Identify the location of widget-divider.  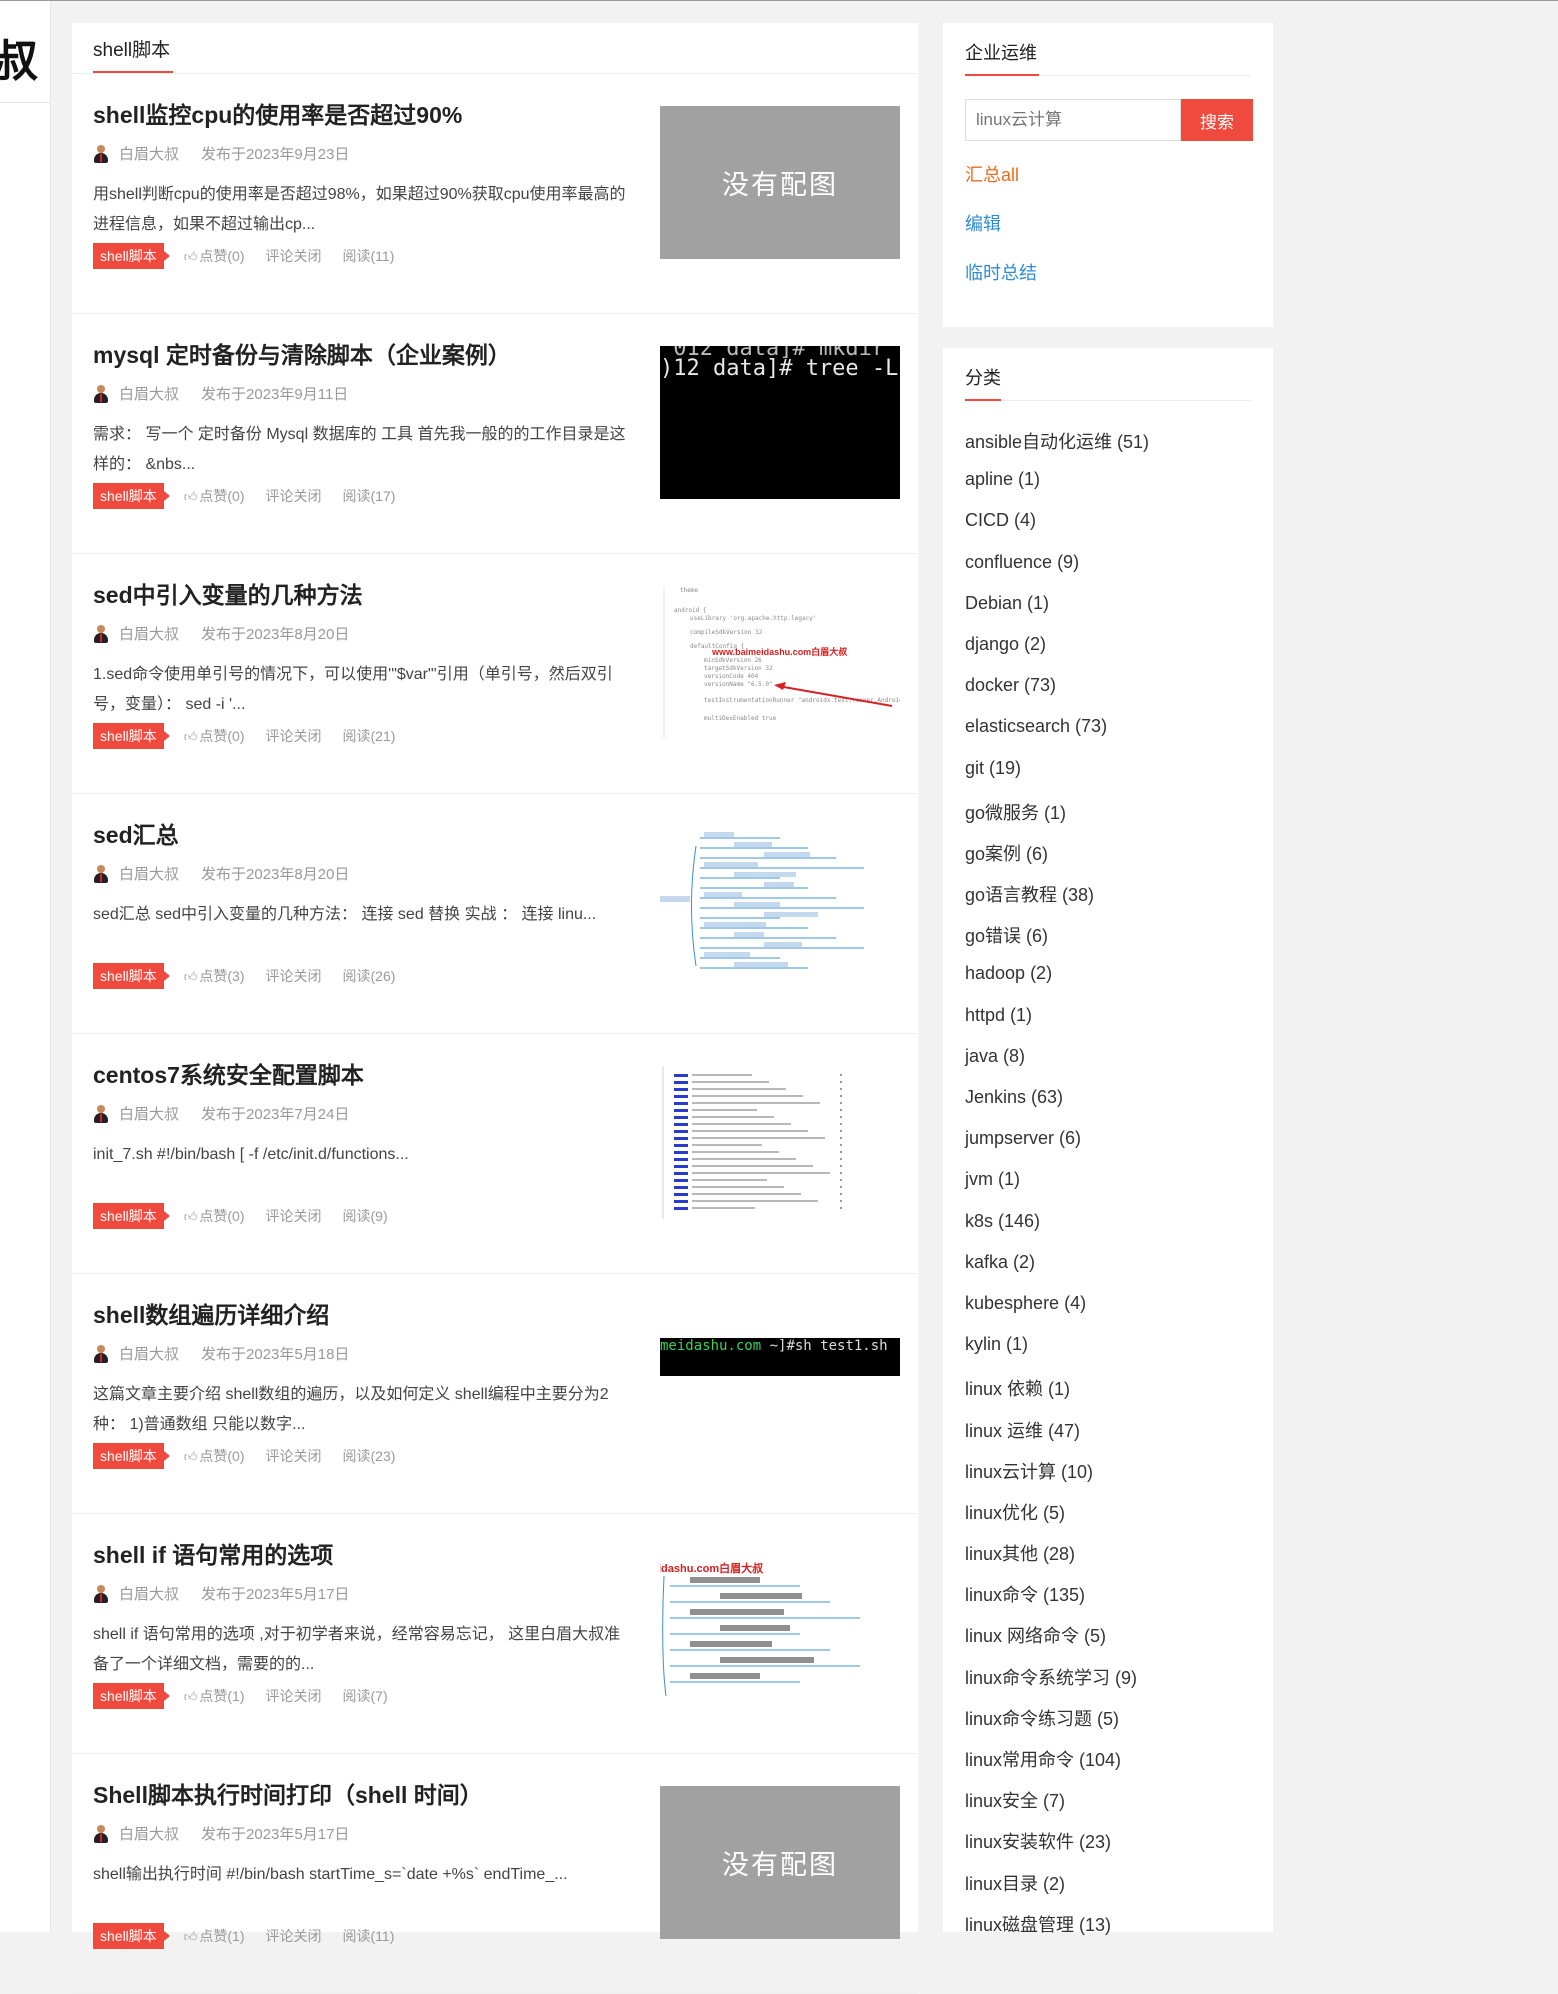
(1108, 400).